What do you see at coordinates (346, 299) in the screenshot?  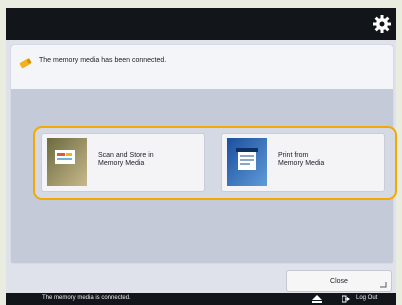 I see `logout-icon` at bounding box center [346, 299].